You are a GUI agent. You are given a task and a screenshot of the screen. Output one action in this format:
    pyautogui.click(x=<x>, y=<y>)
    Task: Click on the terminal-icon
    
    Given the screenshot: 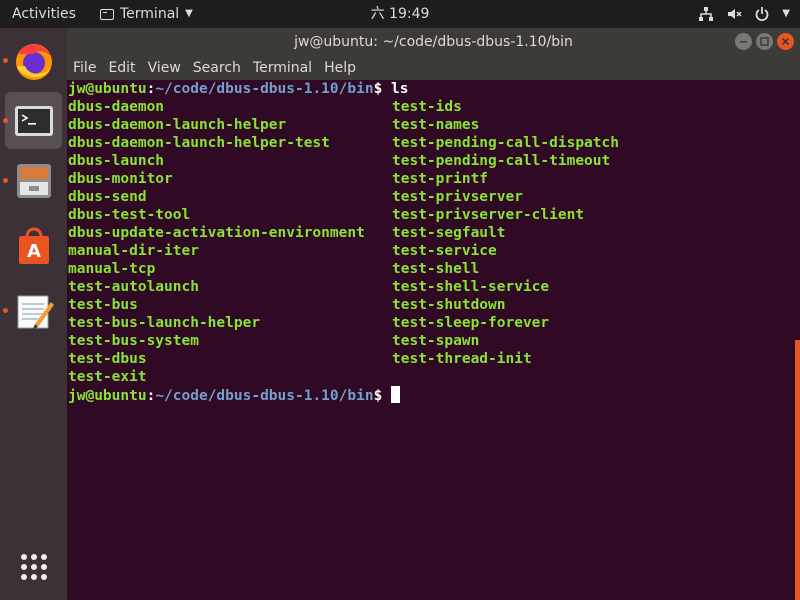 What is the action you would take?
    pyautogui.click(x=34, y=121)
    